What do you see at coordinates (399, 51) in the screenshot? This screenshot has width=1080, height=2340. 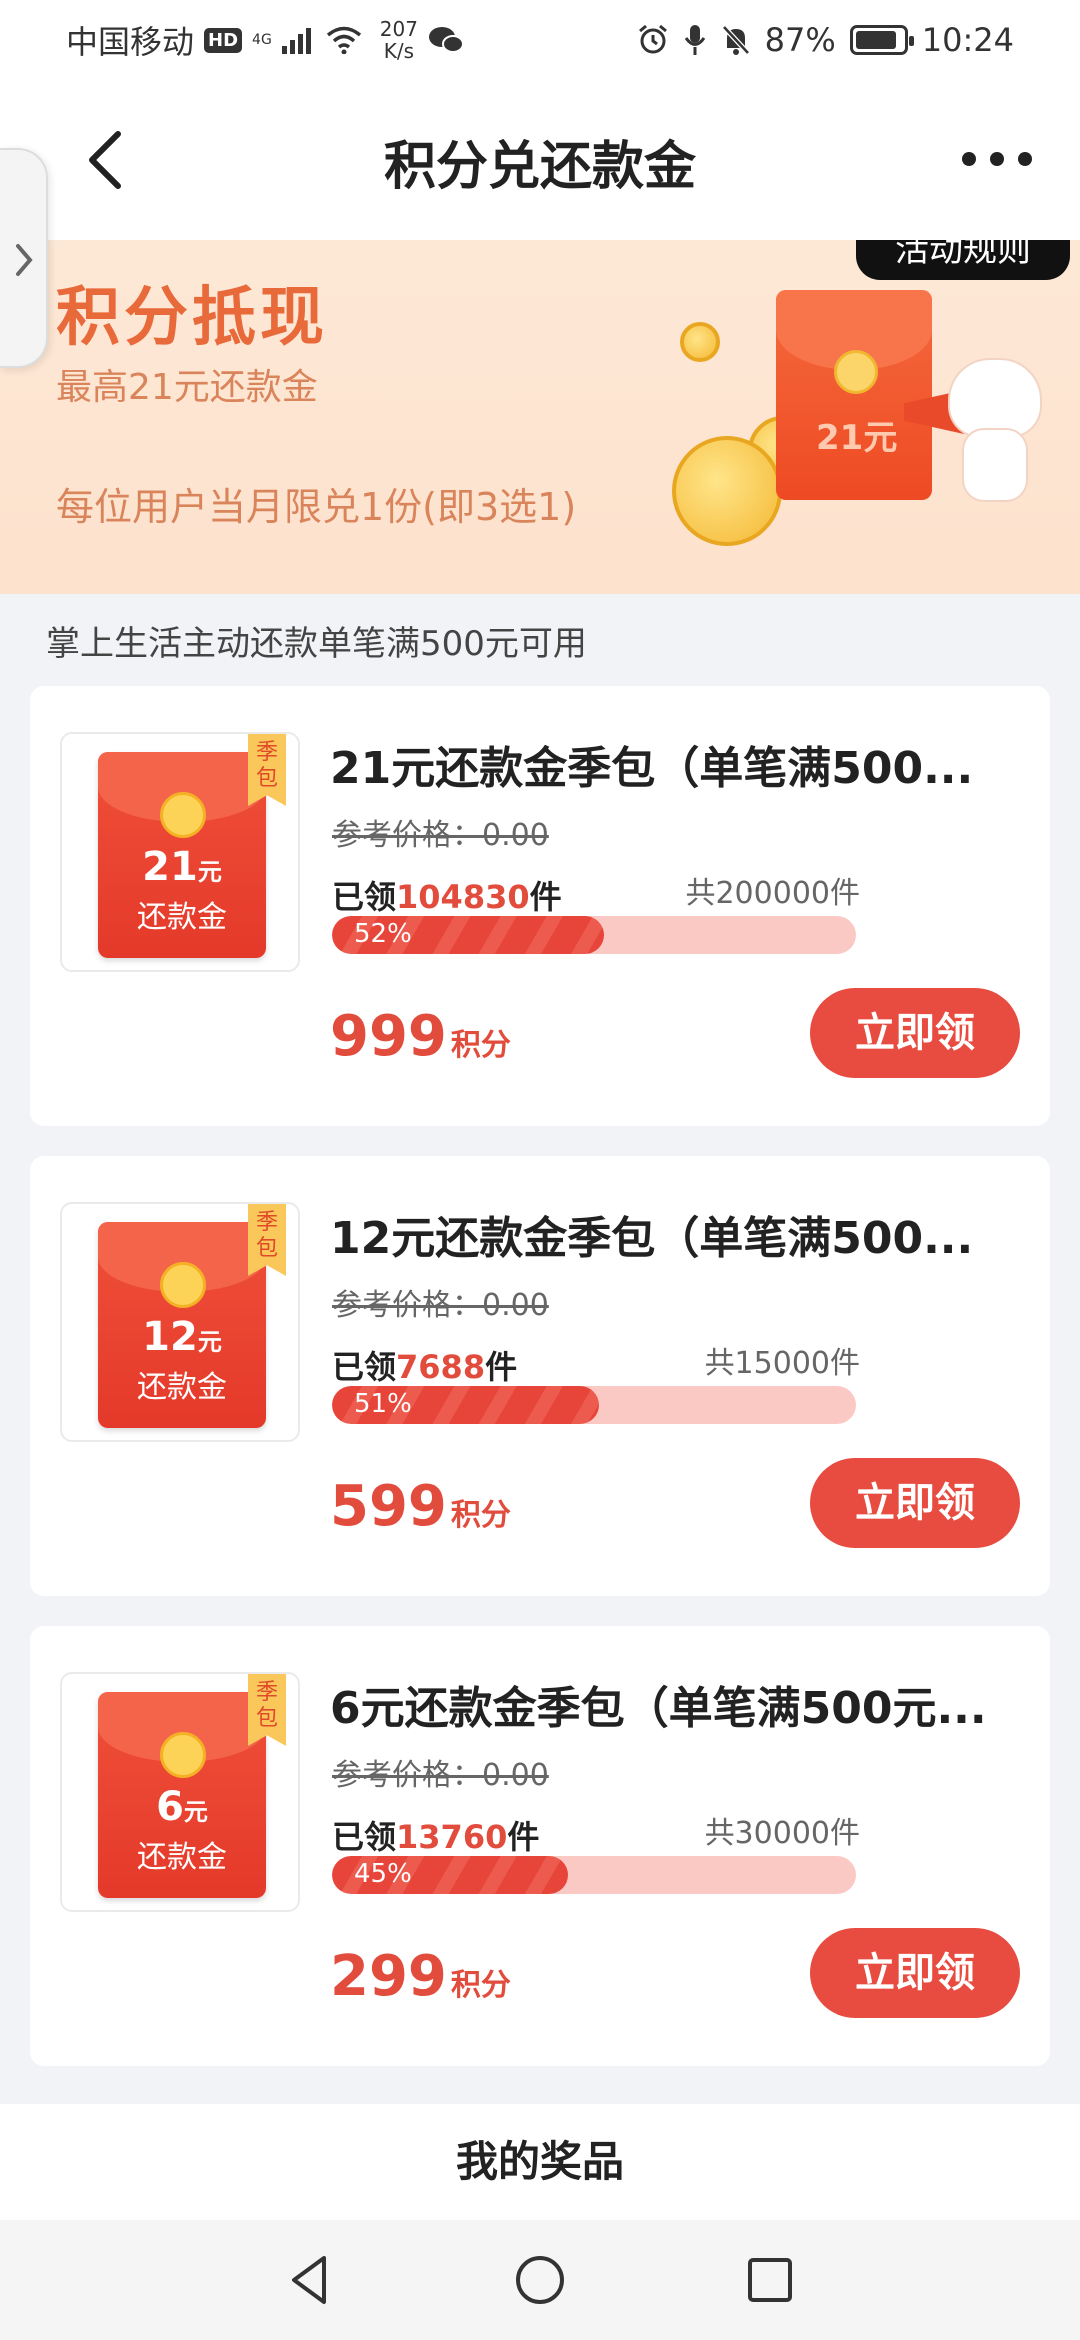 I see `speed-unit: K/s` at bounding box center [399, 51].